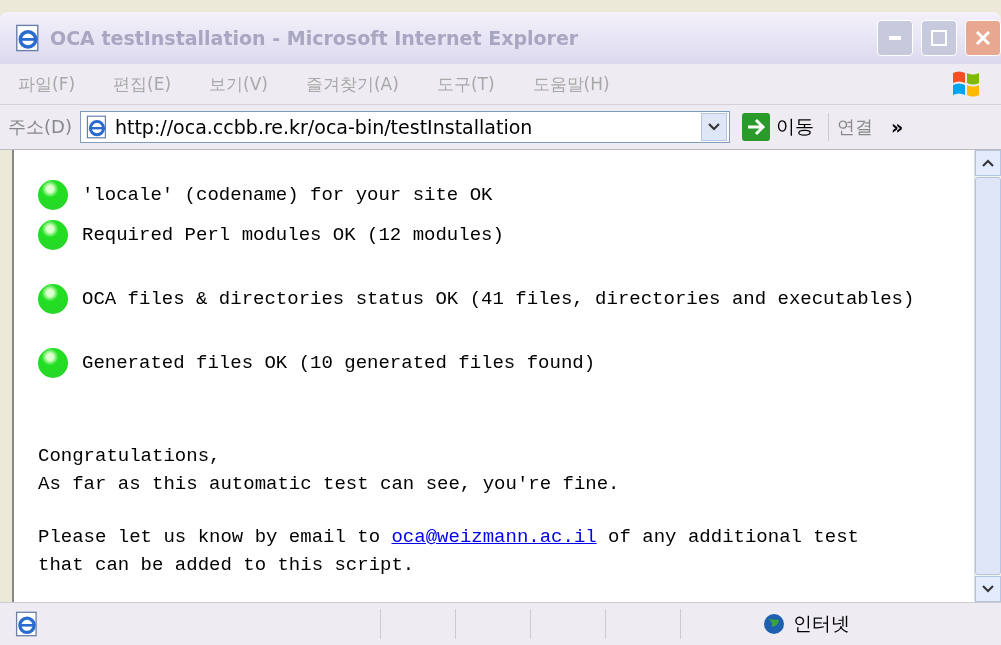  I want to click on email-link: oca@weizmann.ac.il, so click(494, 537).